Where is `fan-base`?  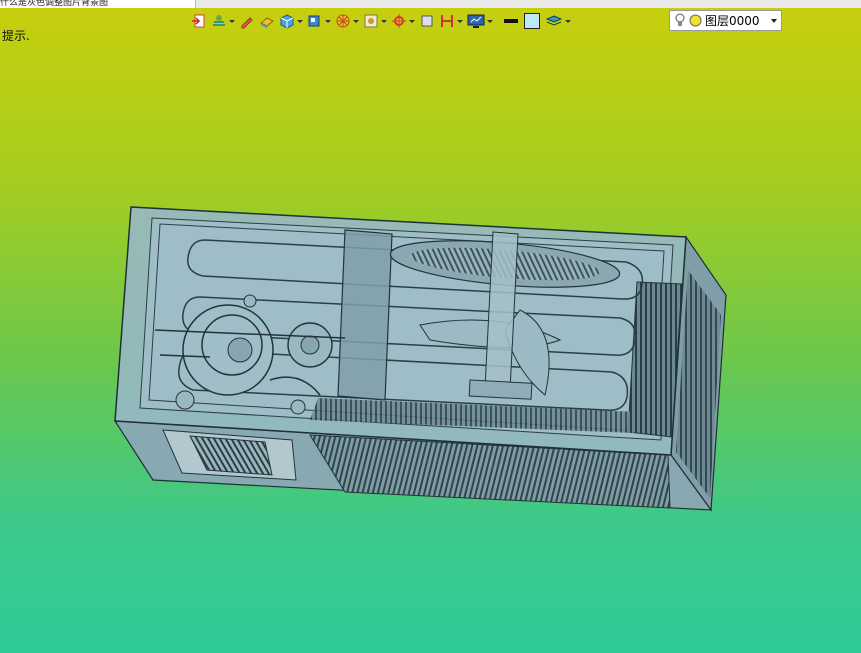
fan-base is located at coordinates (500, 389).